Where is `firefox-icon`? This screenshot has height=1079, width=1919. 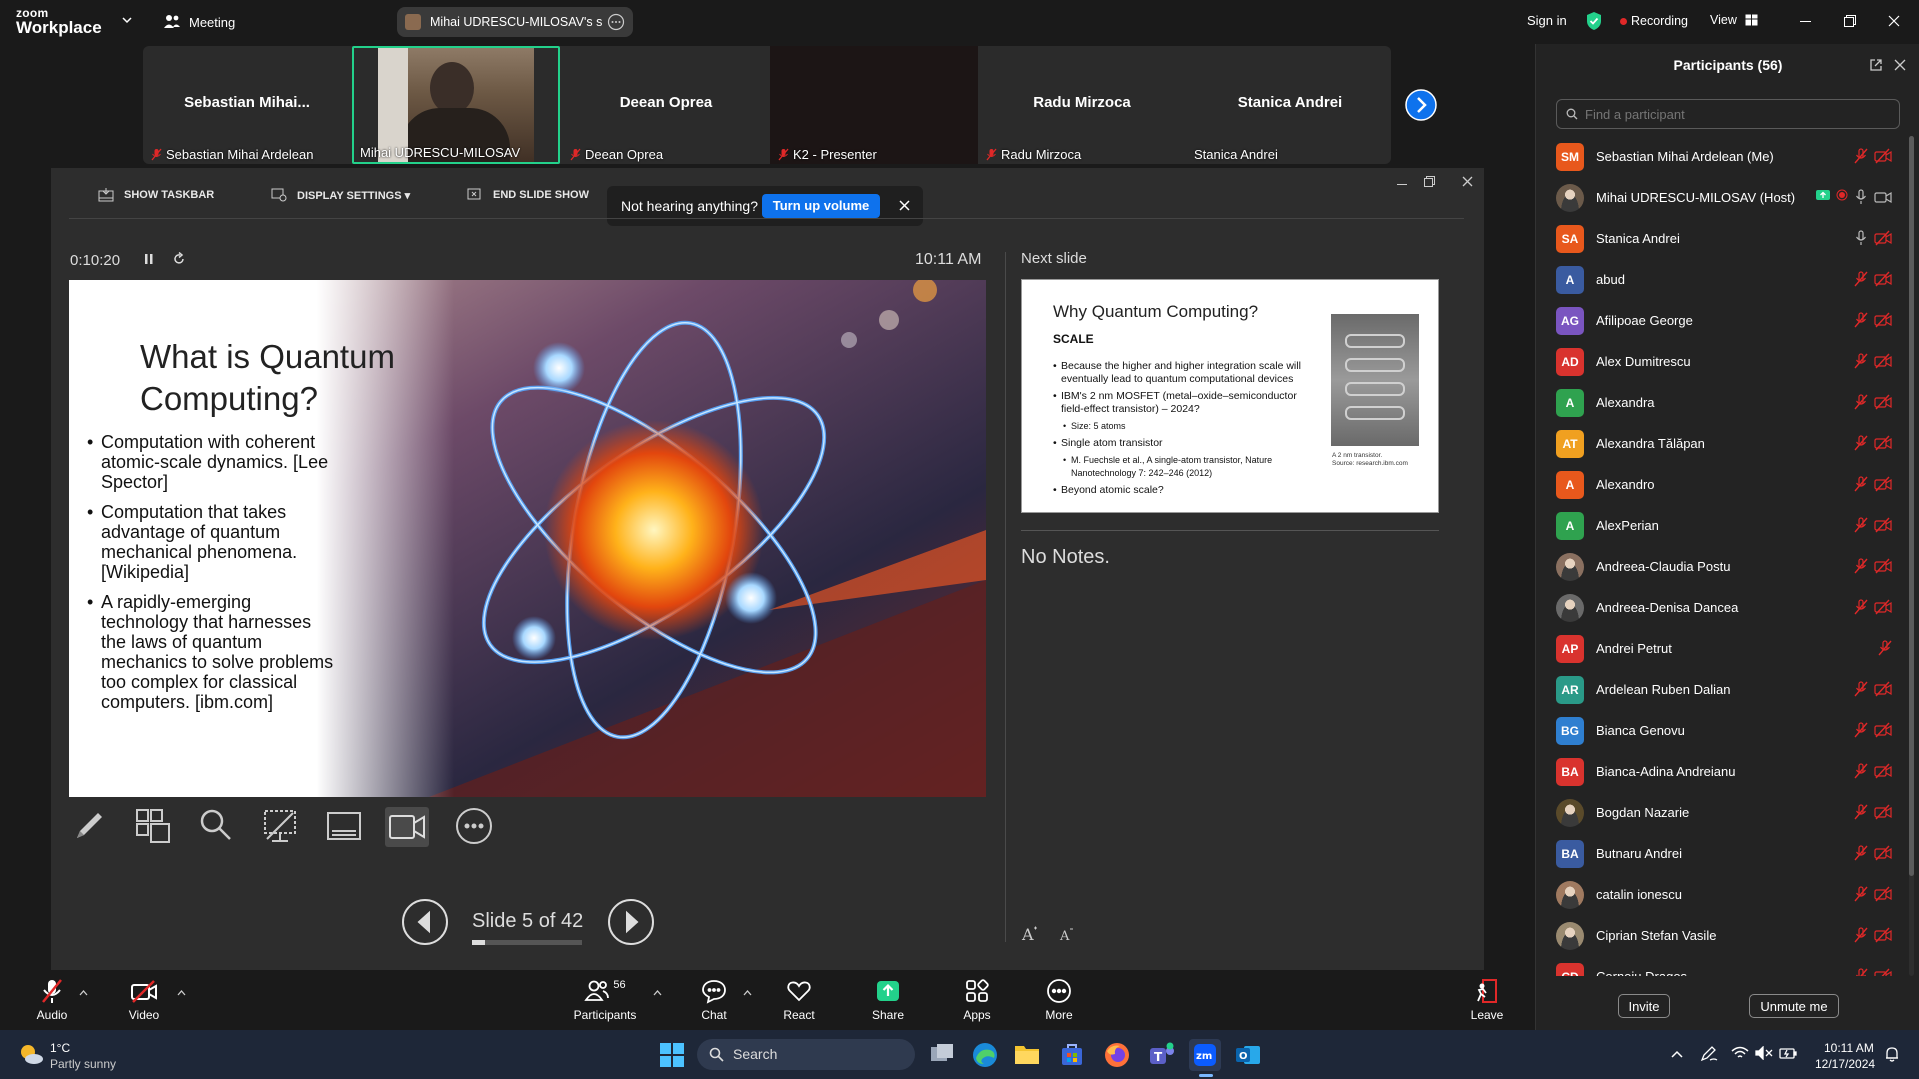 firefox-icon is located at coordinates (1117, 1055).